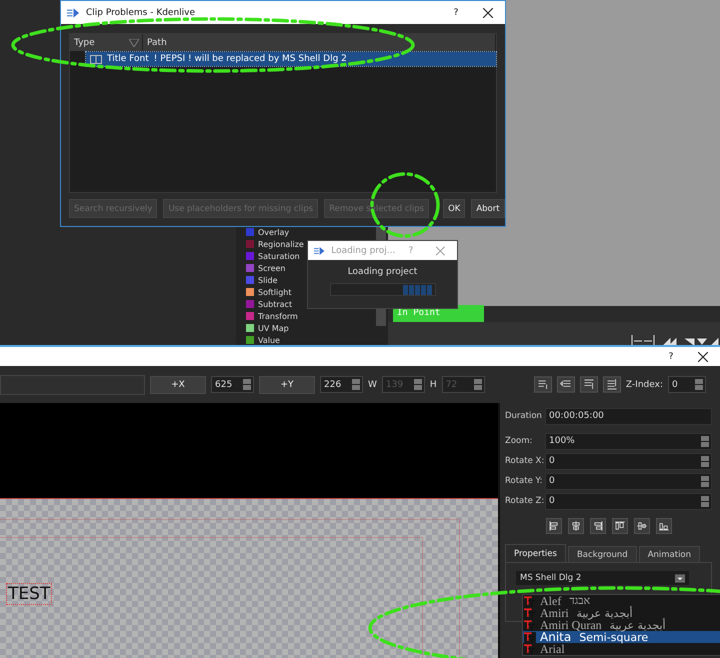 The image size is (720, 658). Describe the element at coordinates (524, 416) in the screenshot. I see `field-label: Duration` at that location.